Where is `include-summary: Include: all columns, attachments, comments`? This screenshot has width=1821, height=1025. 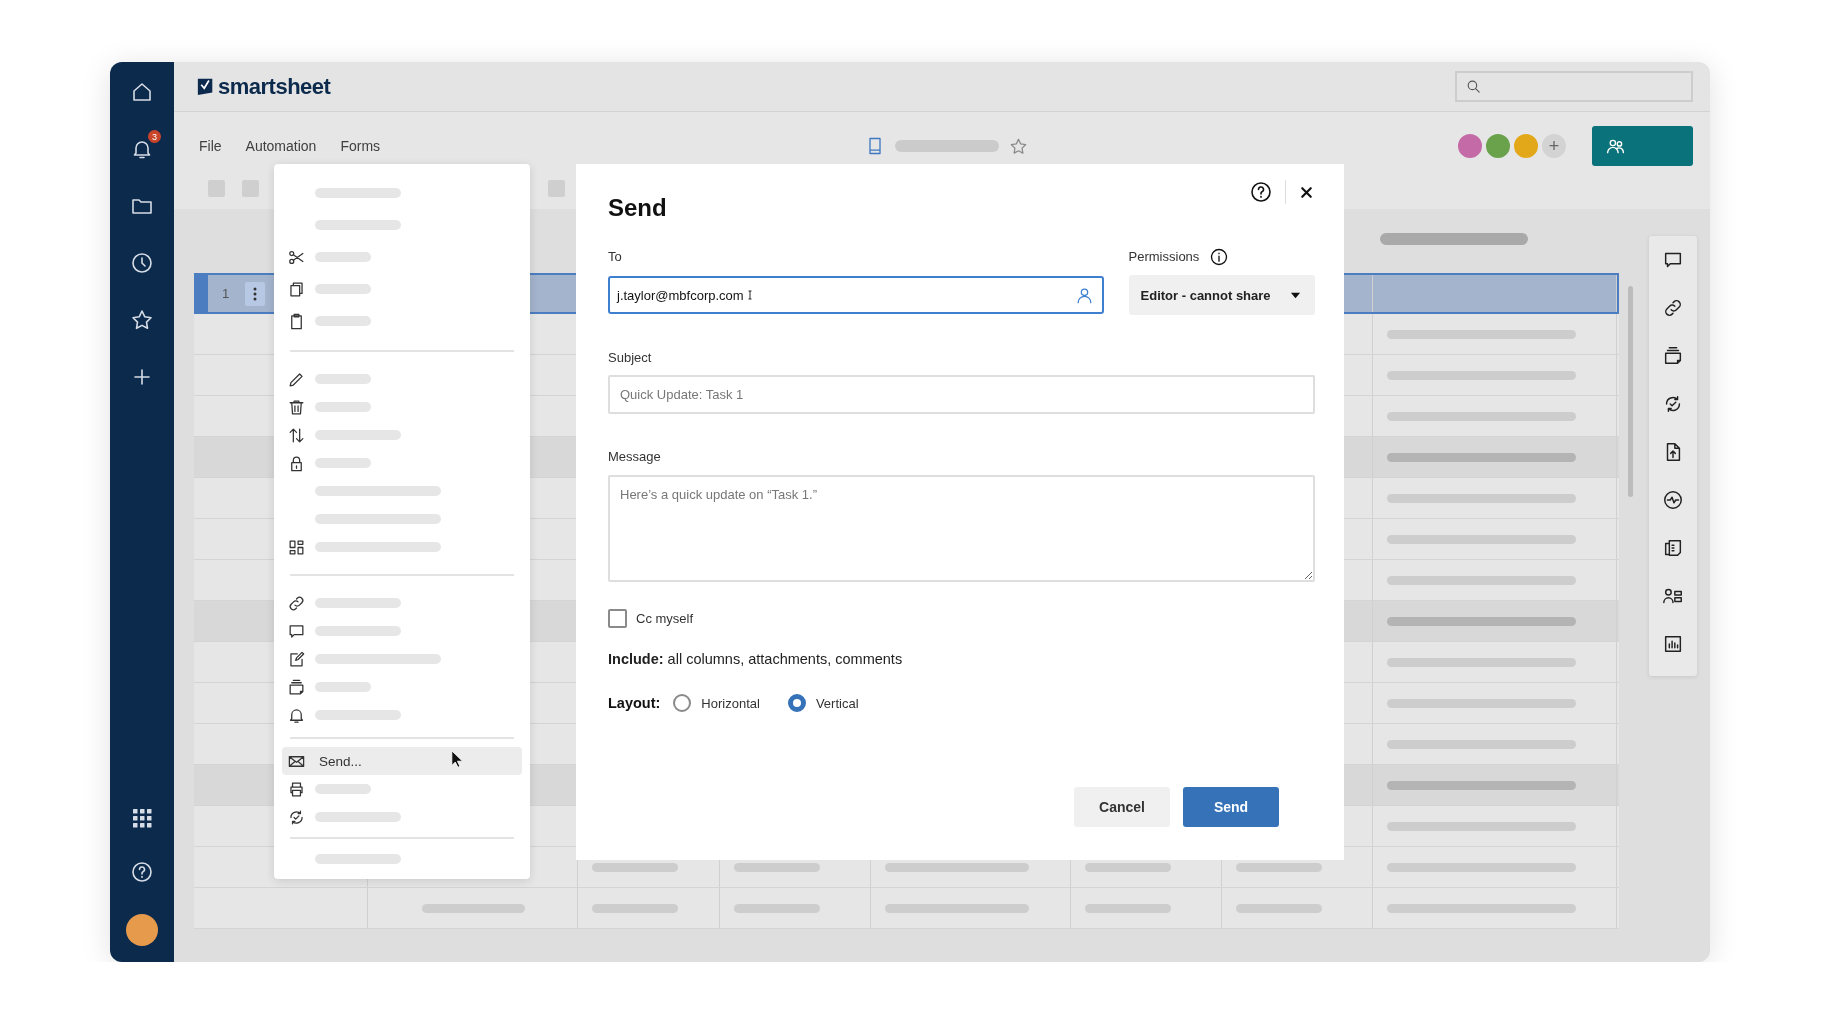 include-summary: Include: all columns, attachments, comments is located at coordinates (756, 659).